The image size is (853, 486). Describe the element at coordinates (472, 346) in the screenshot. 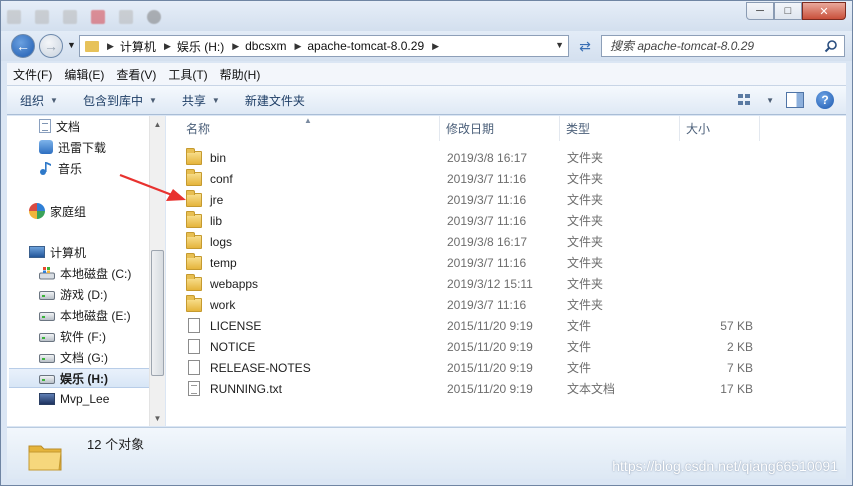

I see `table-row: NOTICE 2015/11/20 9:19 文件 2 KB` at that location.